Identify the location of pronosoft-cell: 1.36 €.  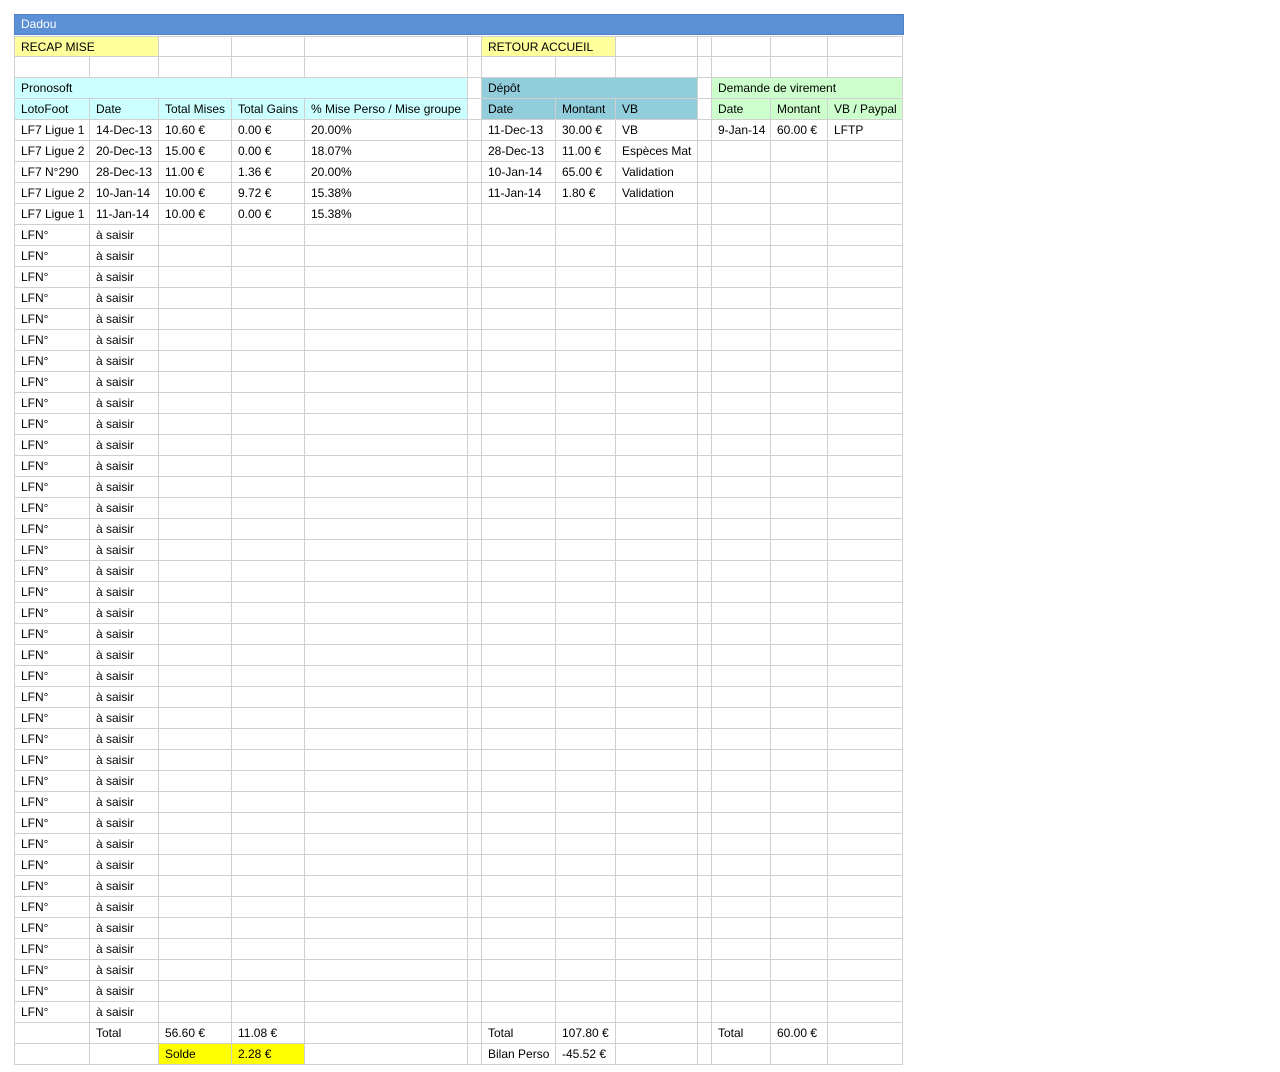
(268, 172).